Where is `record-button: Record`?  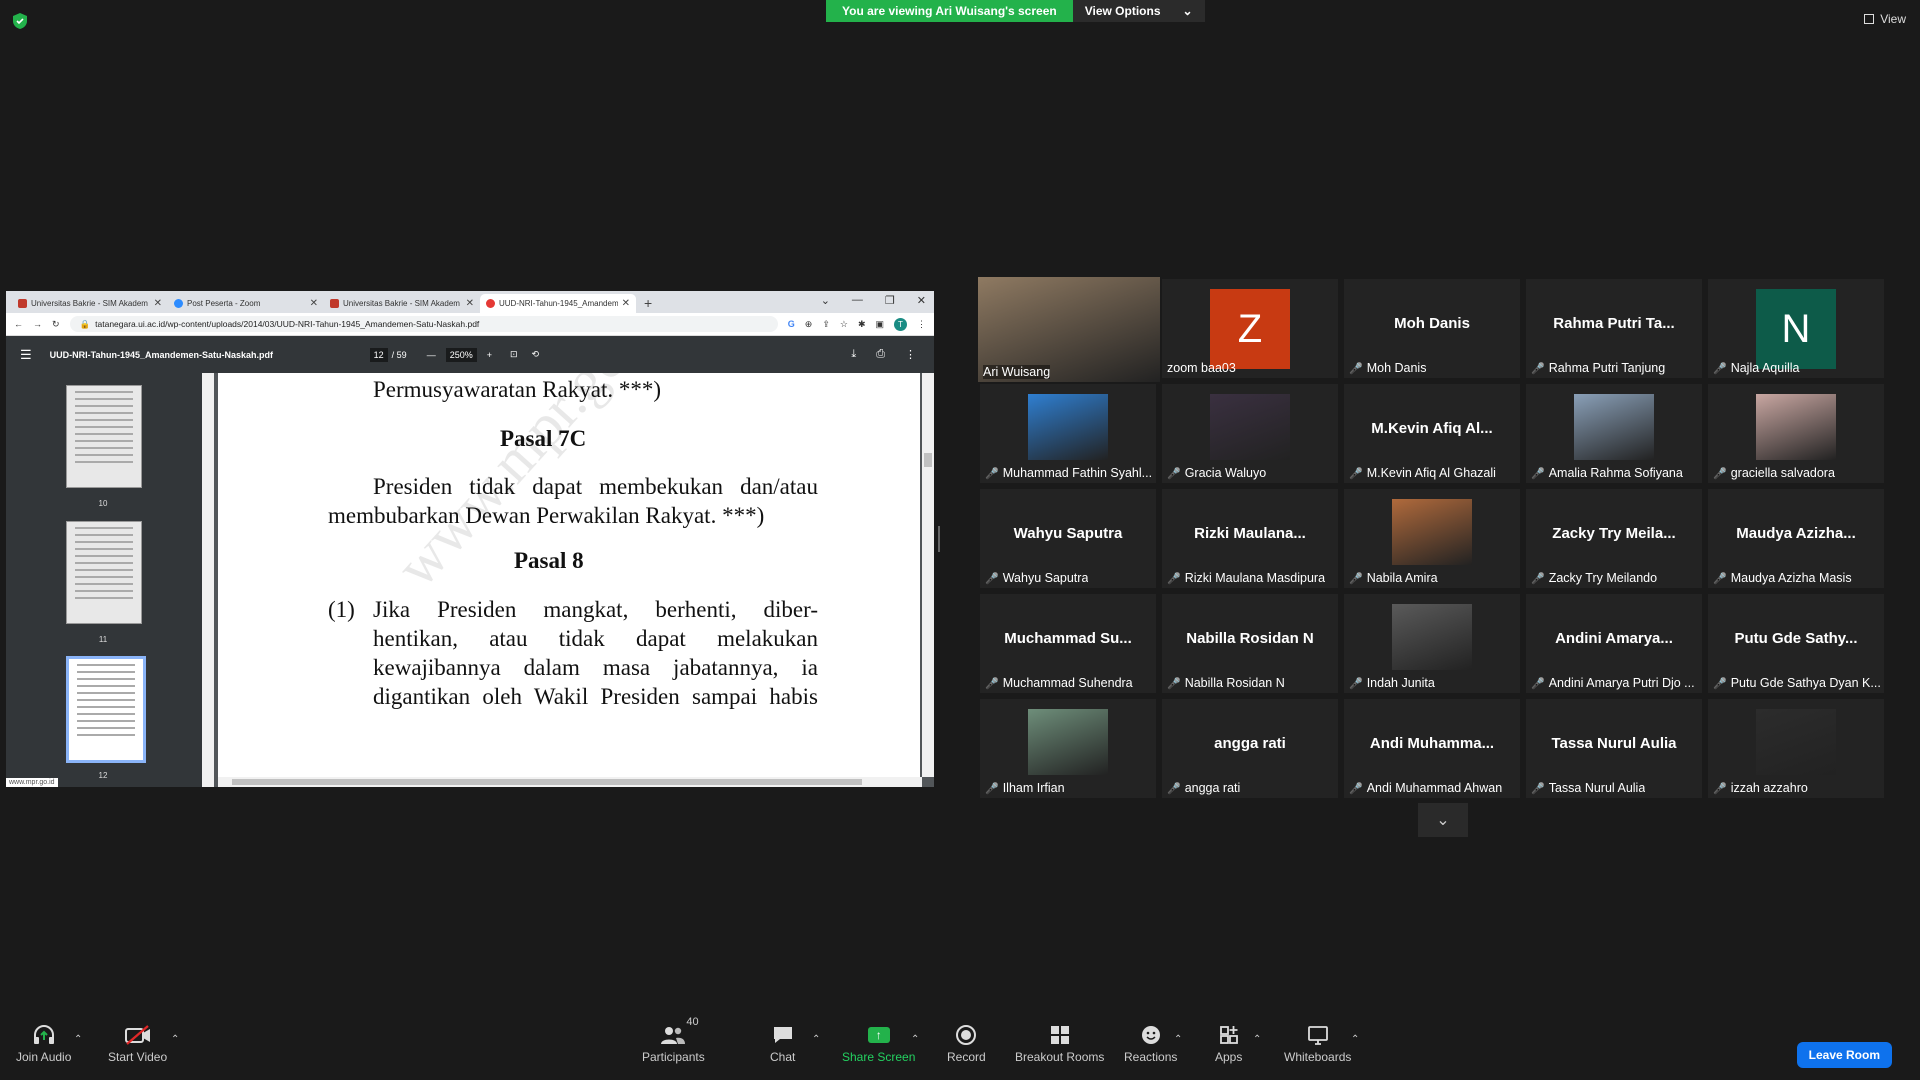 record-button: Record is located at coordinates (966, 1042).